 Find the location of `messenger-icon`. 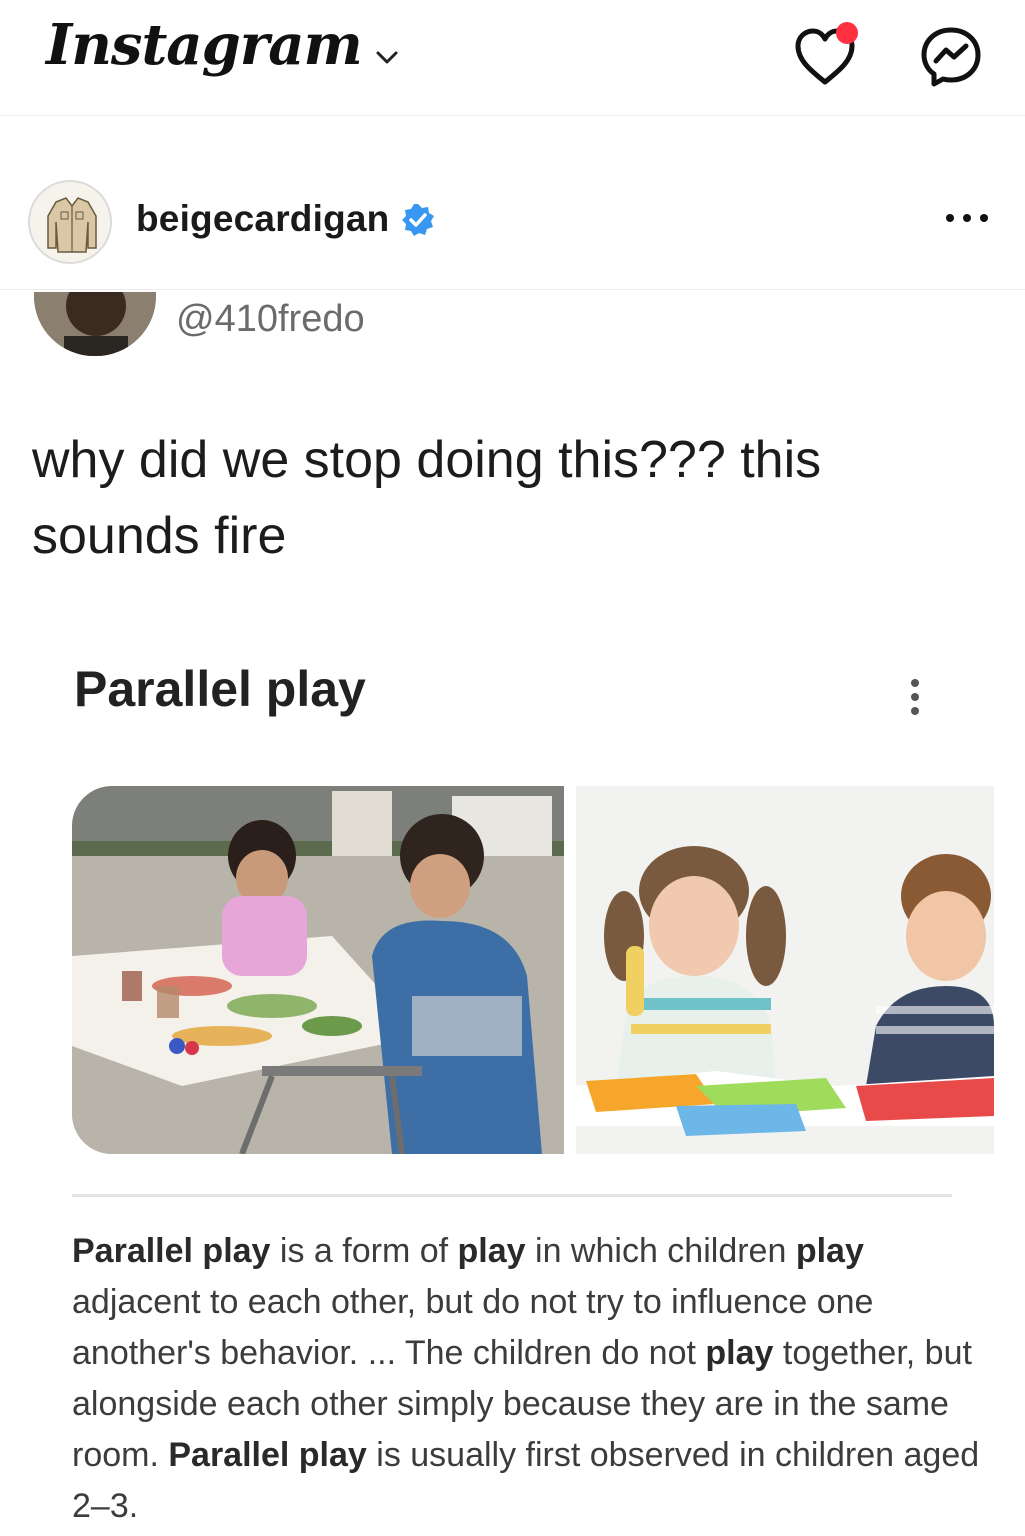

messenger-icon is located at coordinates (951, 57).